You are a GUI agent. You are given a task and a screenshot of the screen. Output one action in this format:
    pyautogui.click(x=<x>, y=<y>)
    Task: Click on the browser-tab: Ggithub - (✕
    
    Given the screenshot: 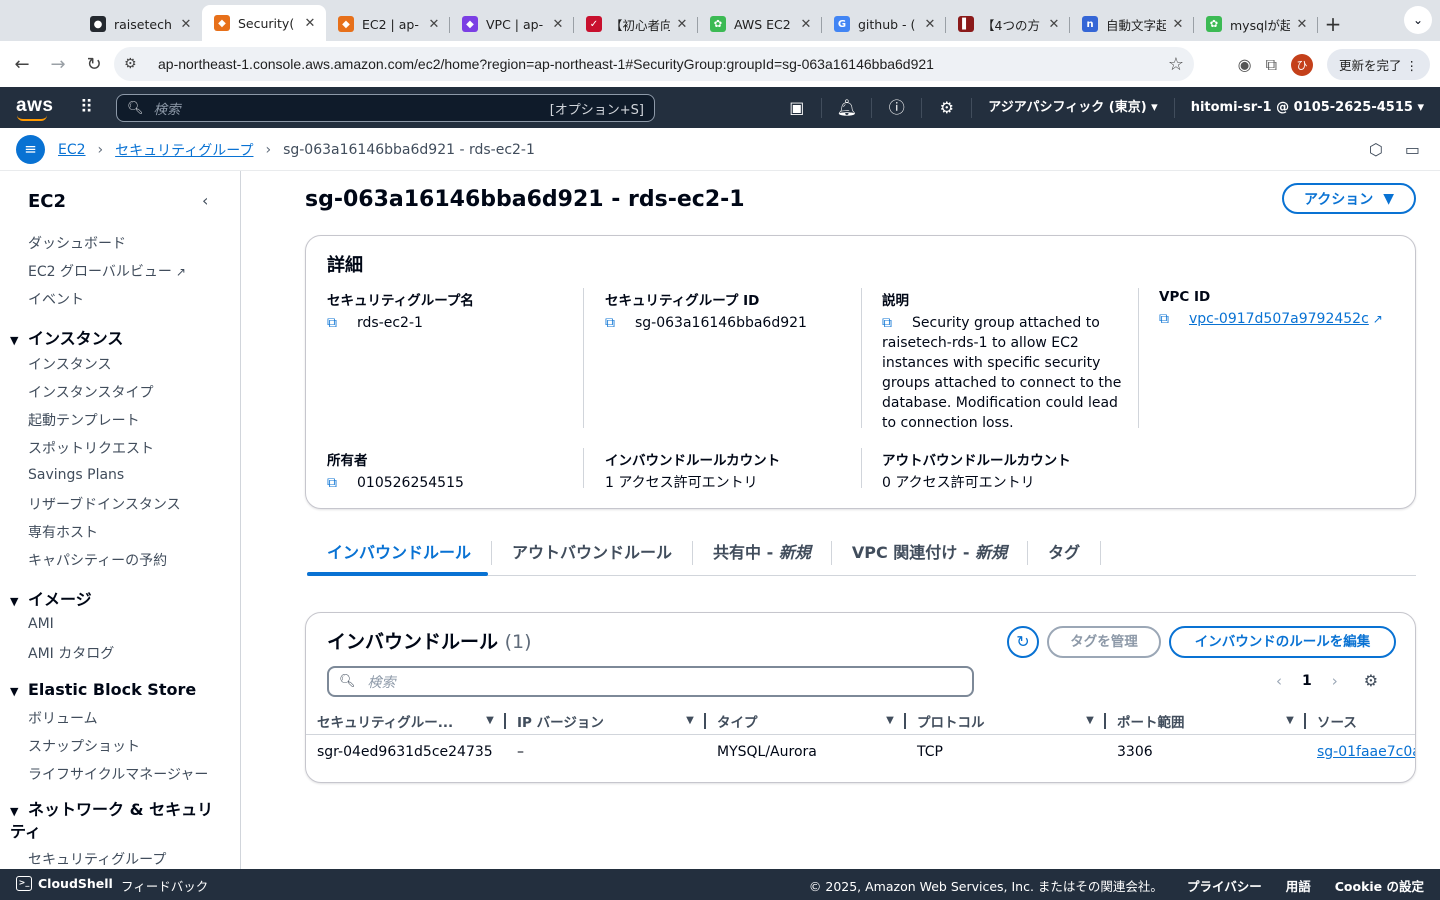 What is the action you would take?
    pyautogui.click(x=884, y=24)
    